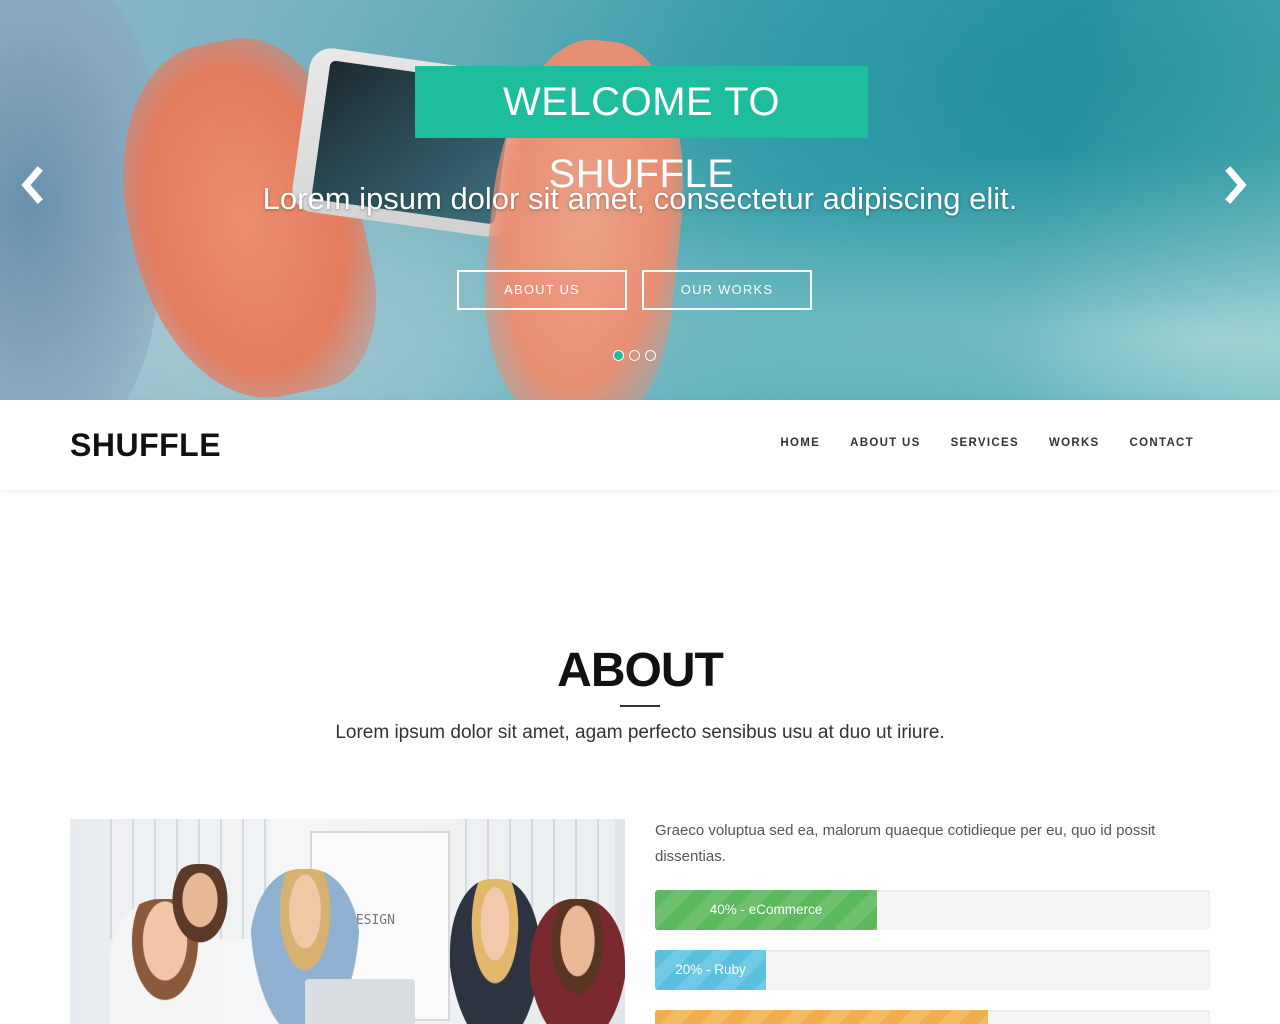  I want to click on about-us-button: ABOUT US, so click(542, 290).